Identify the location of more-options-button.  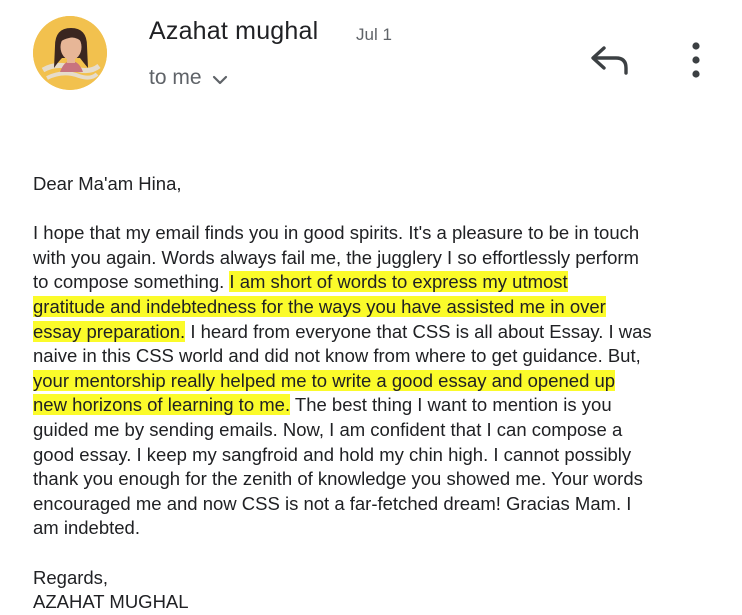
(696, 61).